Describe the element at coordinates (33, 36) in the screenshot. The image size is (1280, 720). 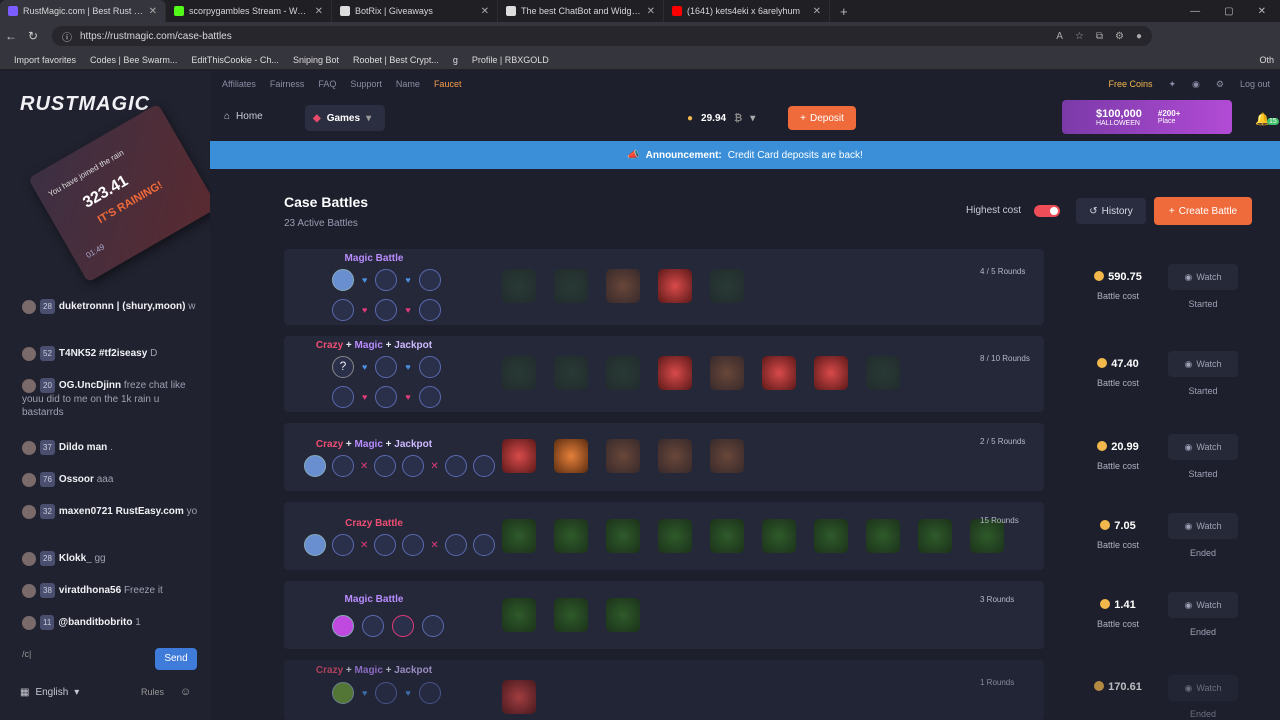
I see `reload-icon: ↻` at that location.